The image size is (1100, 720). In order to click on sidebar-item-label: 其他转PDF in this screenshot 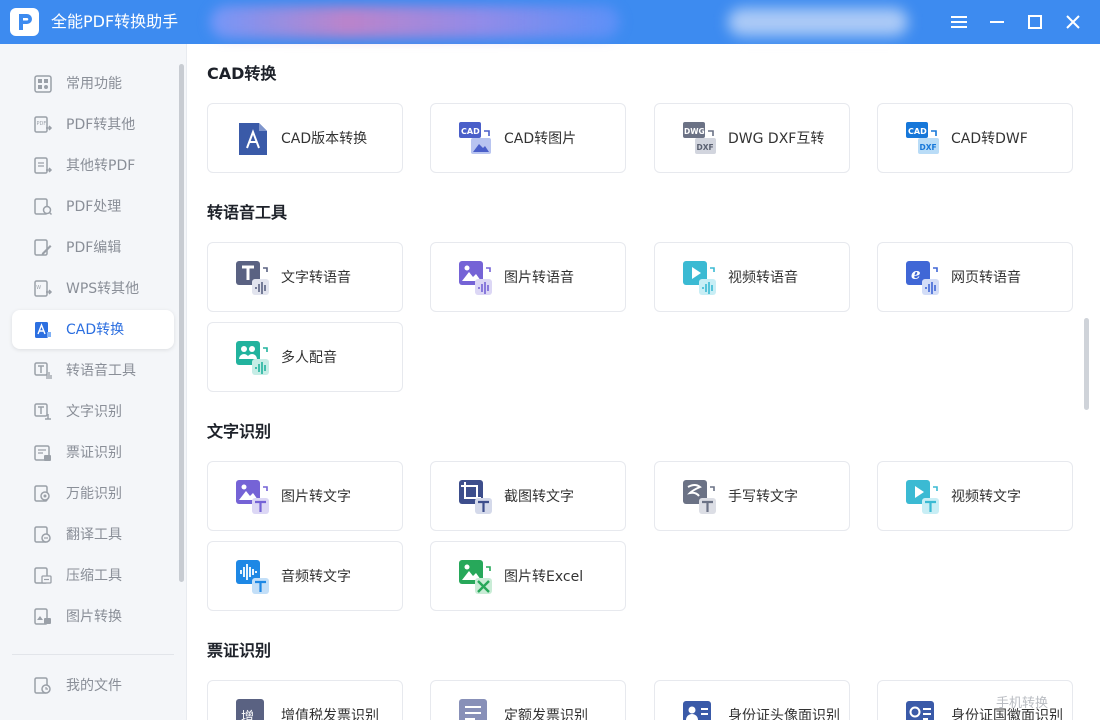, I will do `click(101, 166)`.